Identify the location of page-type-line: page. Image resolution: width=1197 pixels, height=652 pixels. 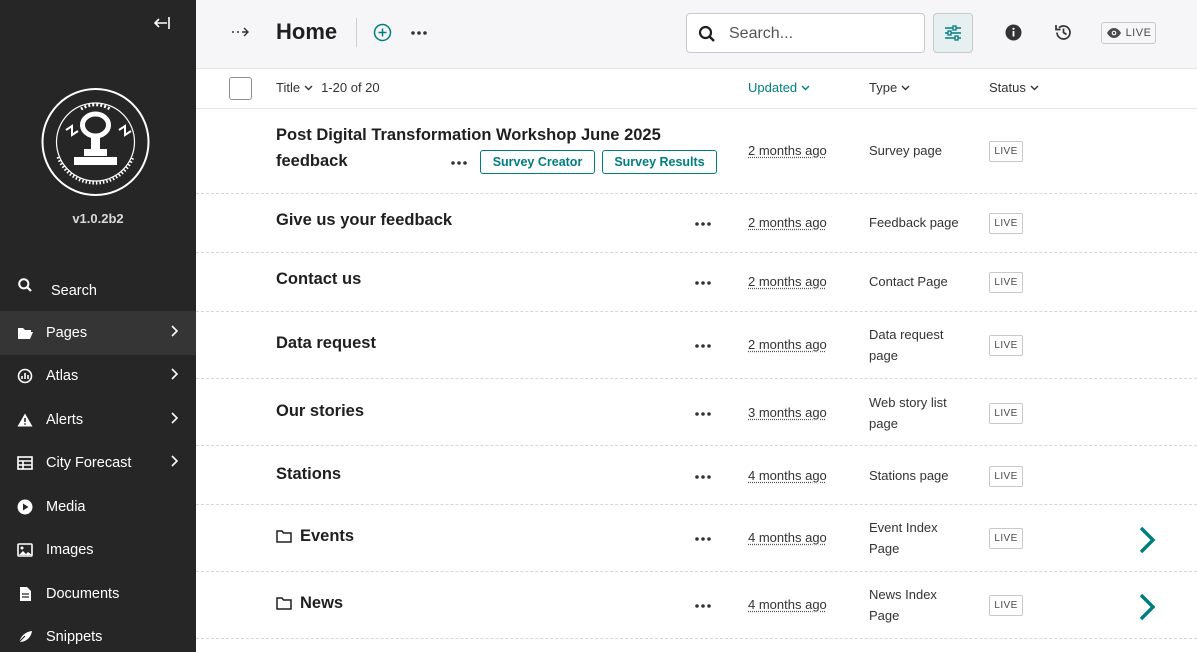
(883, 423).